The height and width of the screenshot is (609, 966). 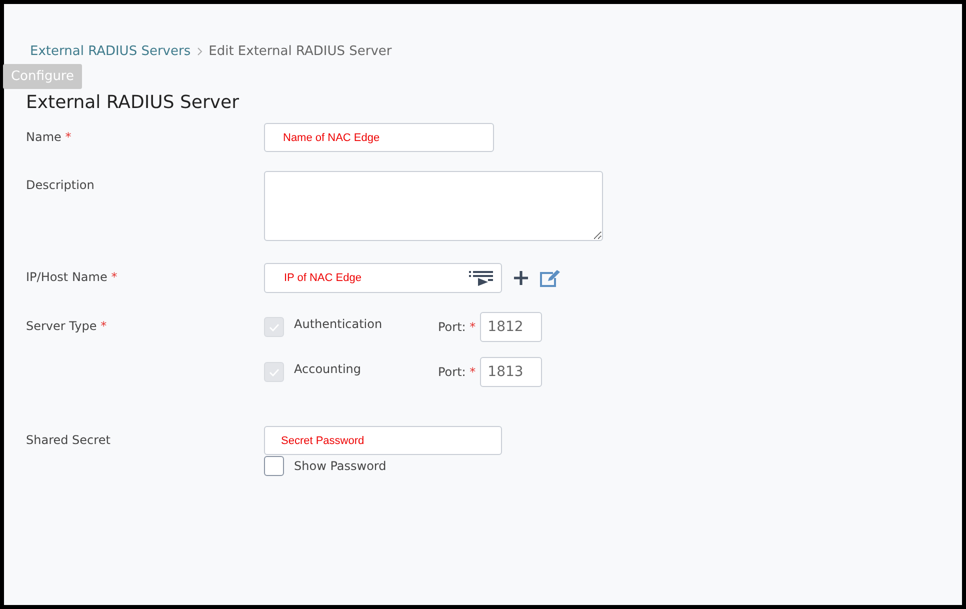 I want to click on checkbox-label: Accounting, so click(x=328, y=369).